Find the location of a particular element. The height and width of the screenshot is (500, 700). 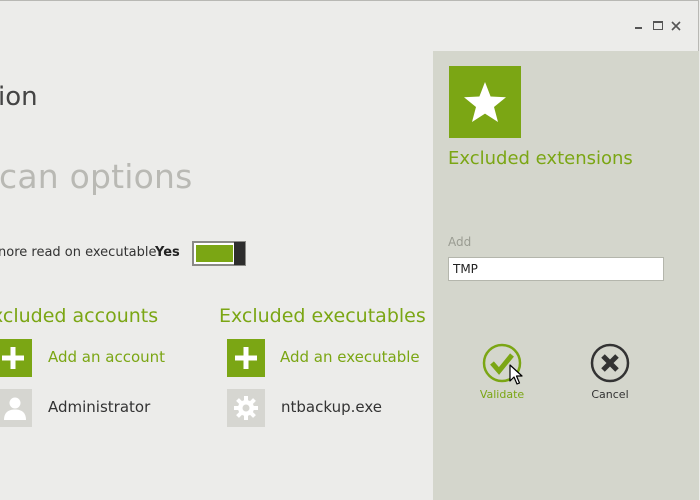

add-extension-label: Add is located at coordinates (460, 242).